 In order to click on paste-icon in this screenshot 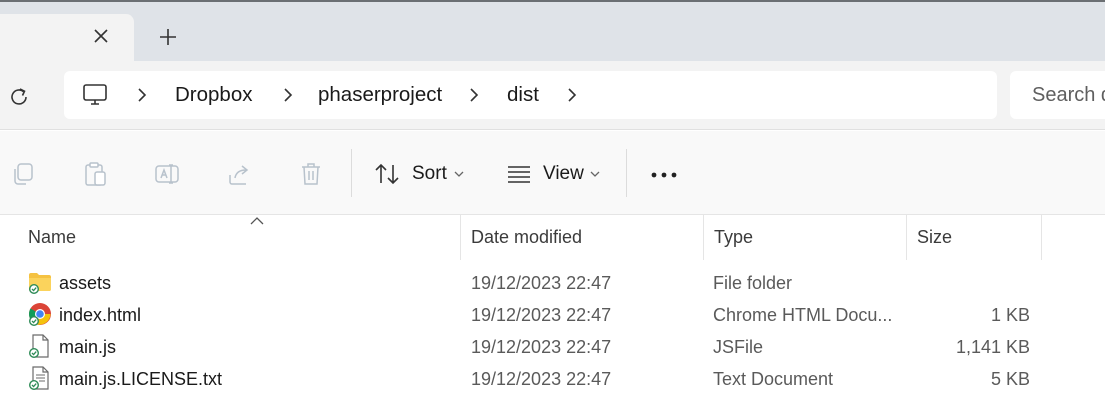, I will do `click(95, 174)`.